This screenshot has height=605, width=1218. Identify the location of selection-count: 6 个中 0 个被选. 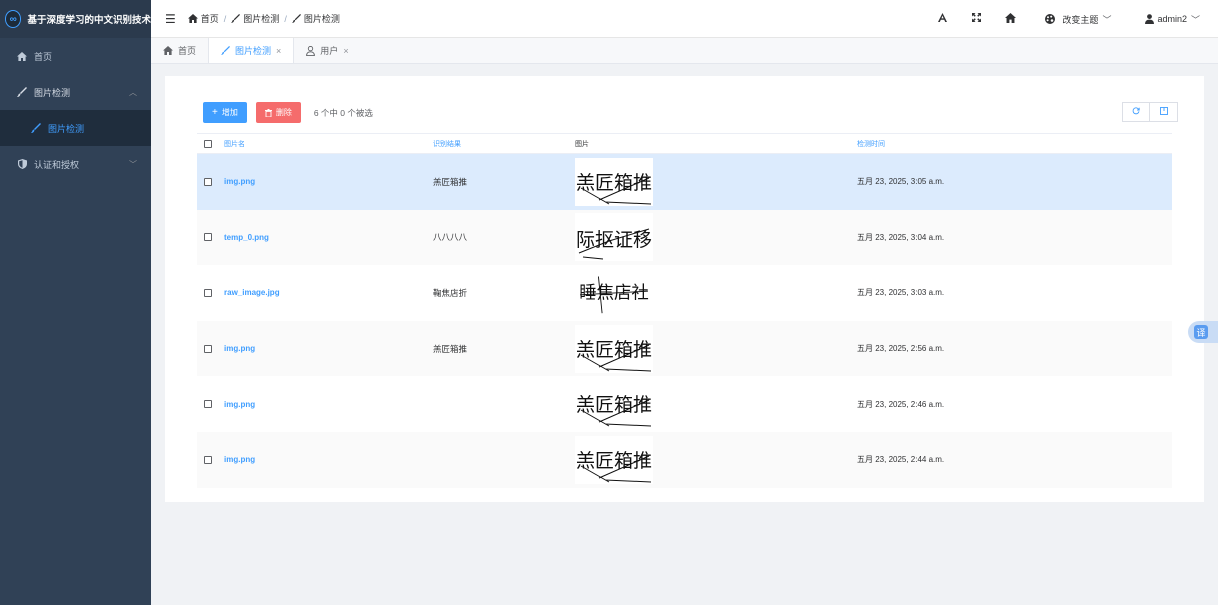
(343, 112).